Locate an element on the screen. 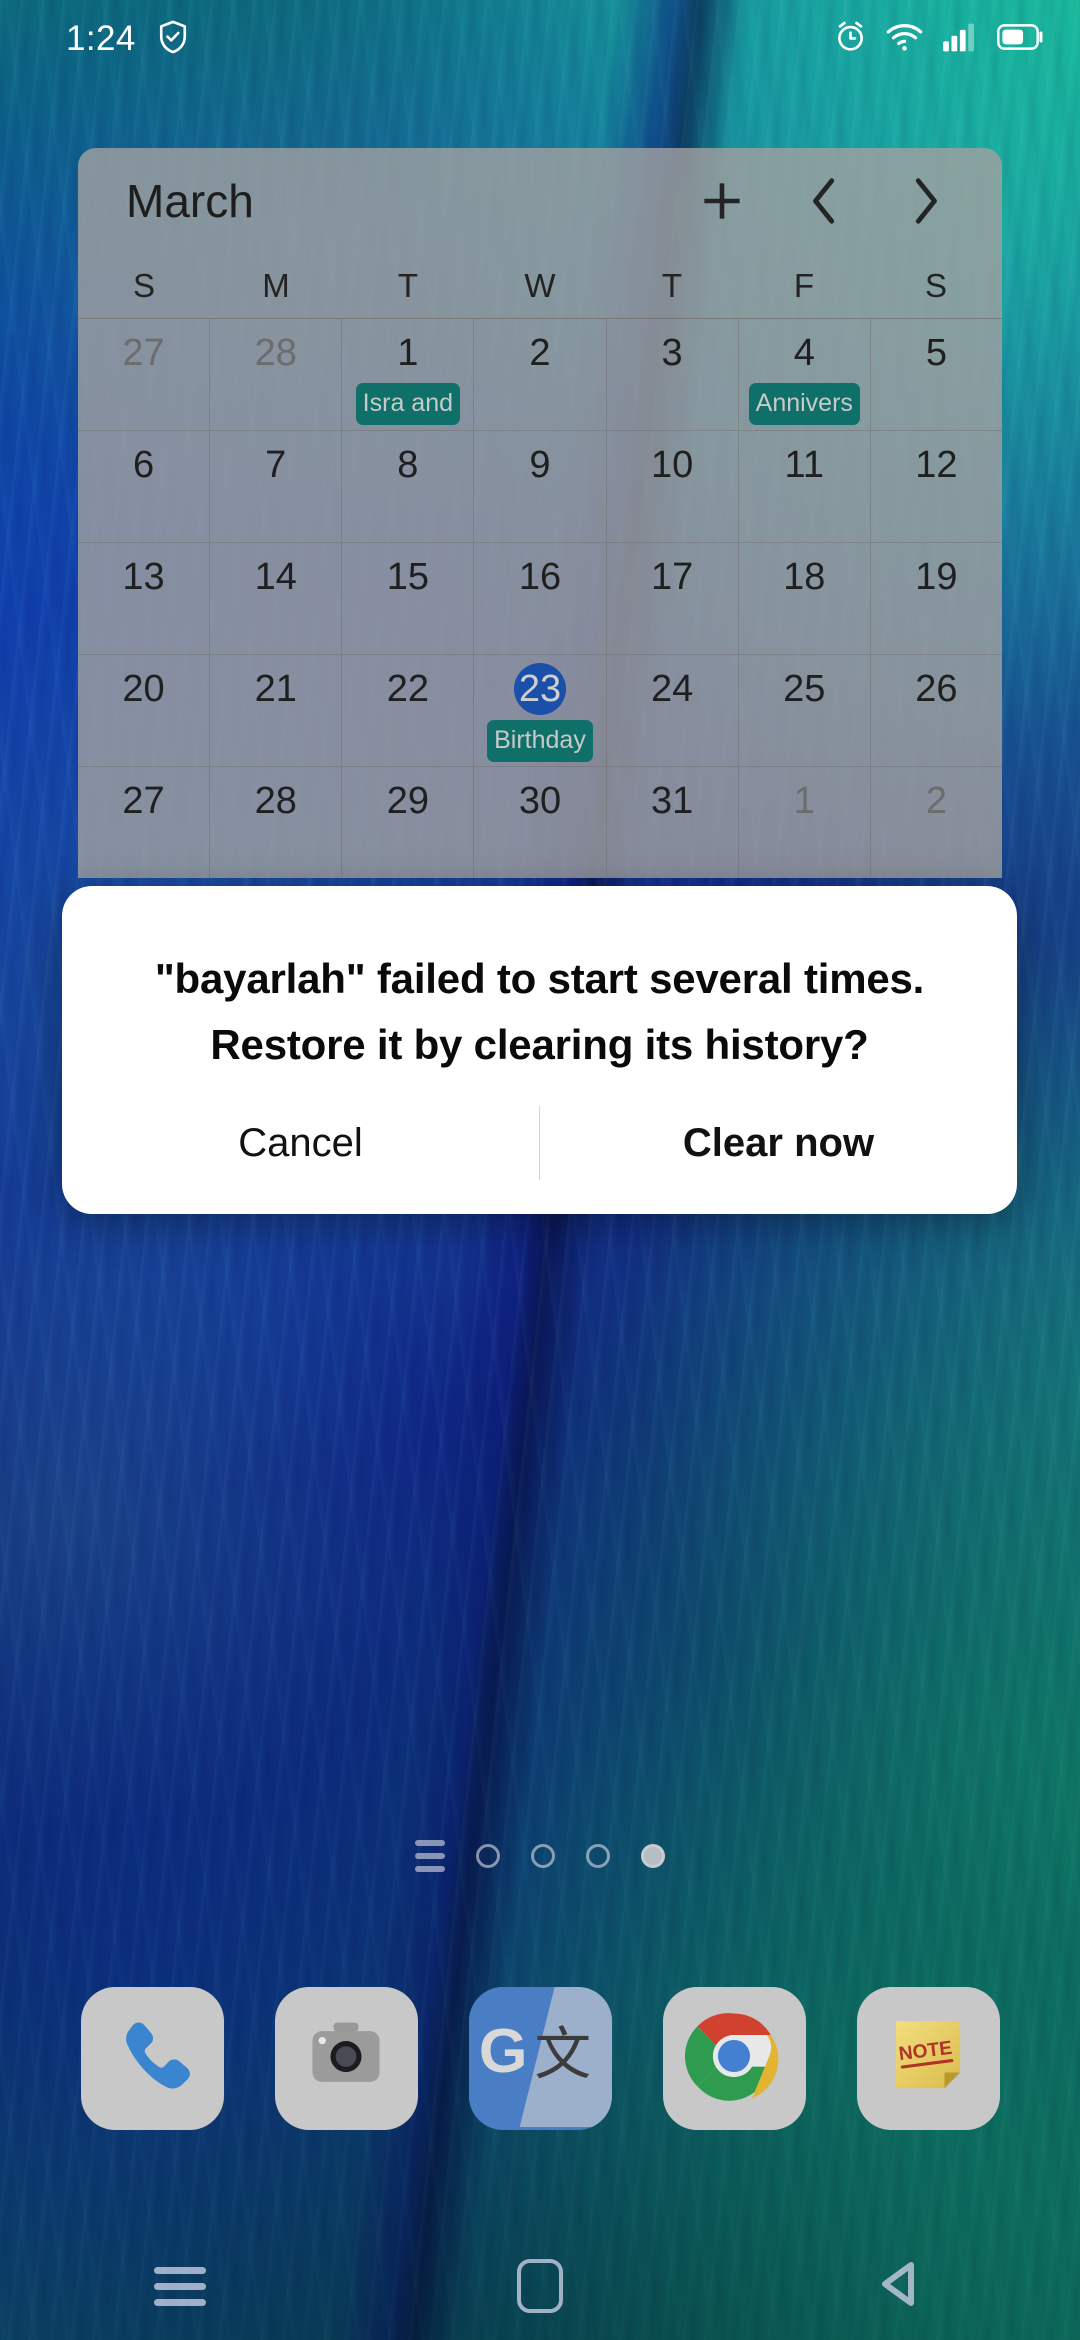 The width and height of the screenshot is (1080, 2340). calendar-prev-month-button is located at coordinates (824, 201).